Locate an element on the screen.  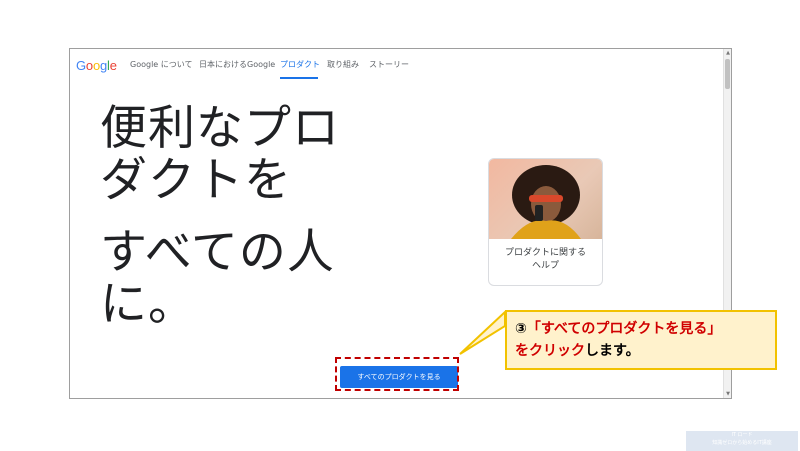
card-label-line-1: プロダクトに関する is located at coordinates (545, 253).